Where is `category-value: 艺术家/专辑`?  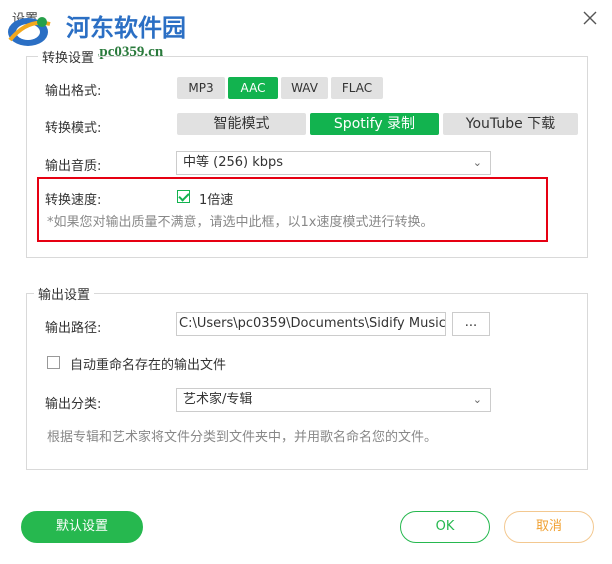
category-value: 艺术家/专辑 is located at coordinates (218, 399).